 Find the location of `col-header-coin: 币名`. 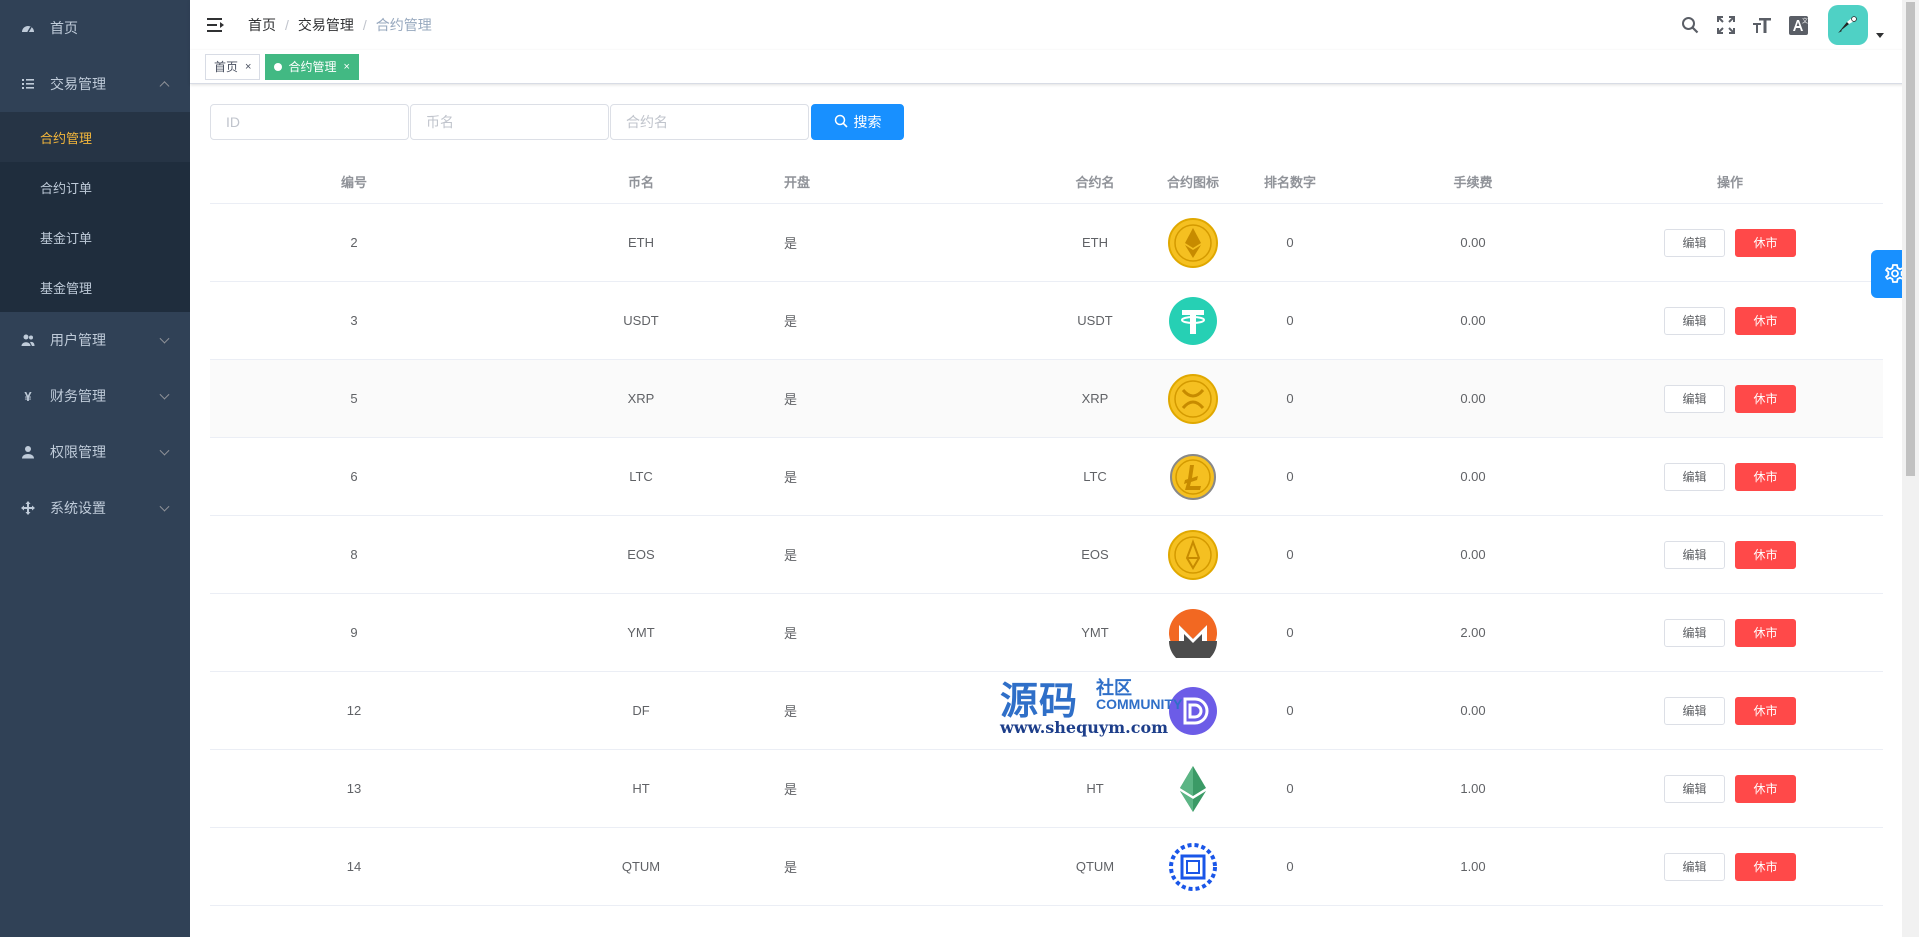

col-header-coin: 币名 is located at coordinates (640, 182).